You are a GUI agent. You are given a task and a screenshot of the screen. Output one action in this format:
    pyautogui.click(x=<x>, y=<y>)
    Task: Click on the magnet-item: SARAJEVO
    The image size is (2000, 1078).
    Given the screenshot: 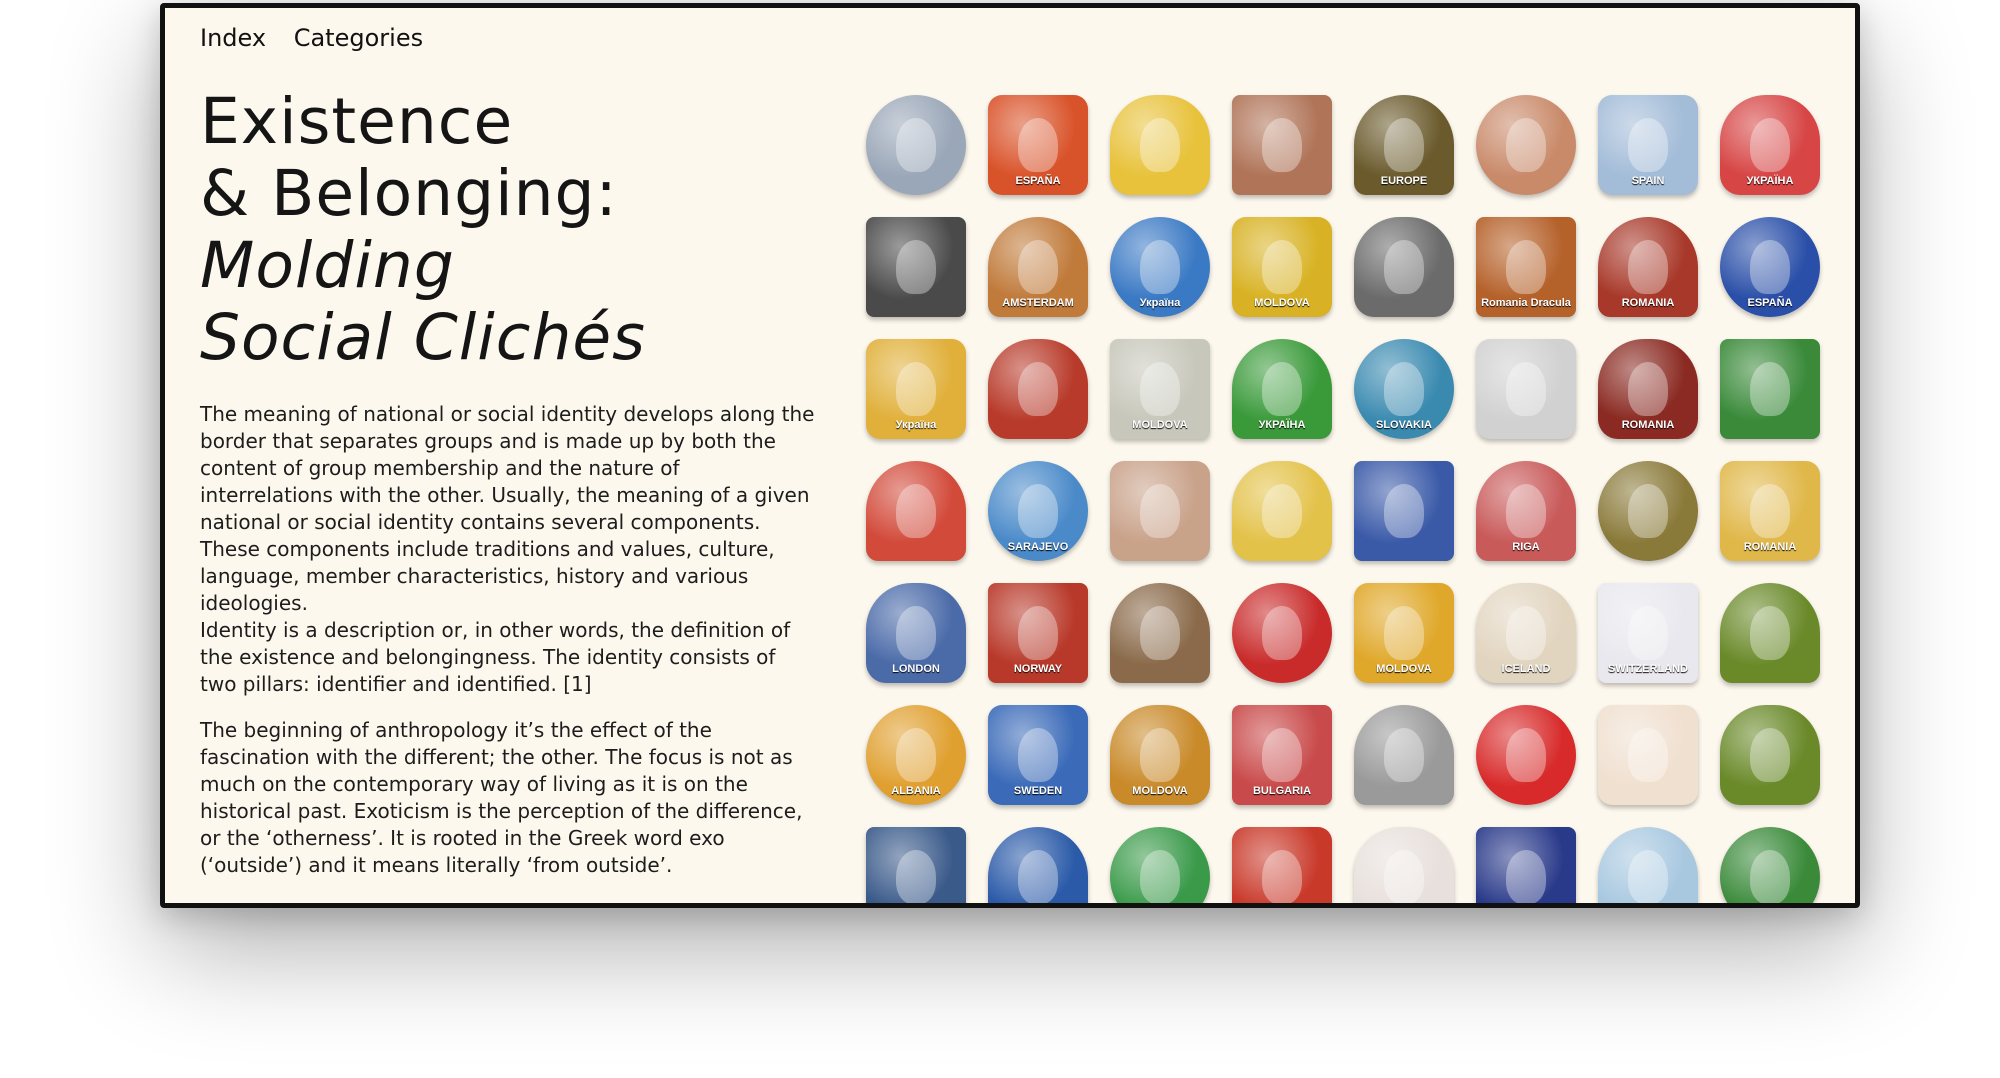 What is the action you would take?
    pyautogui.click(x=1038, y=511)
    